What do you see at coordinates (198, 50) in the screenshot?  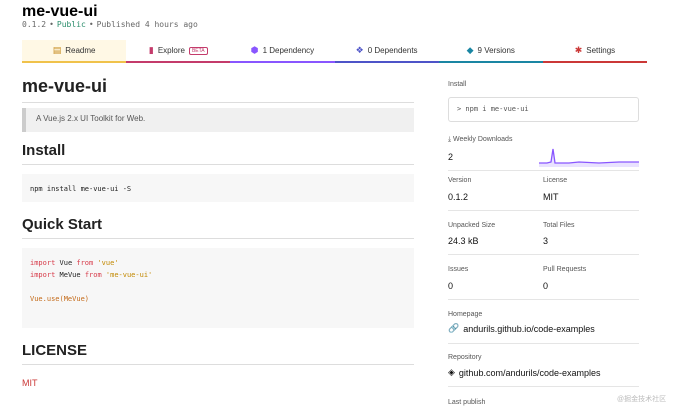 I see `beta-badge: BETA` at bounding box center [198, 50].